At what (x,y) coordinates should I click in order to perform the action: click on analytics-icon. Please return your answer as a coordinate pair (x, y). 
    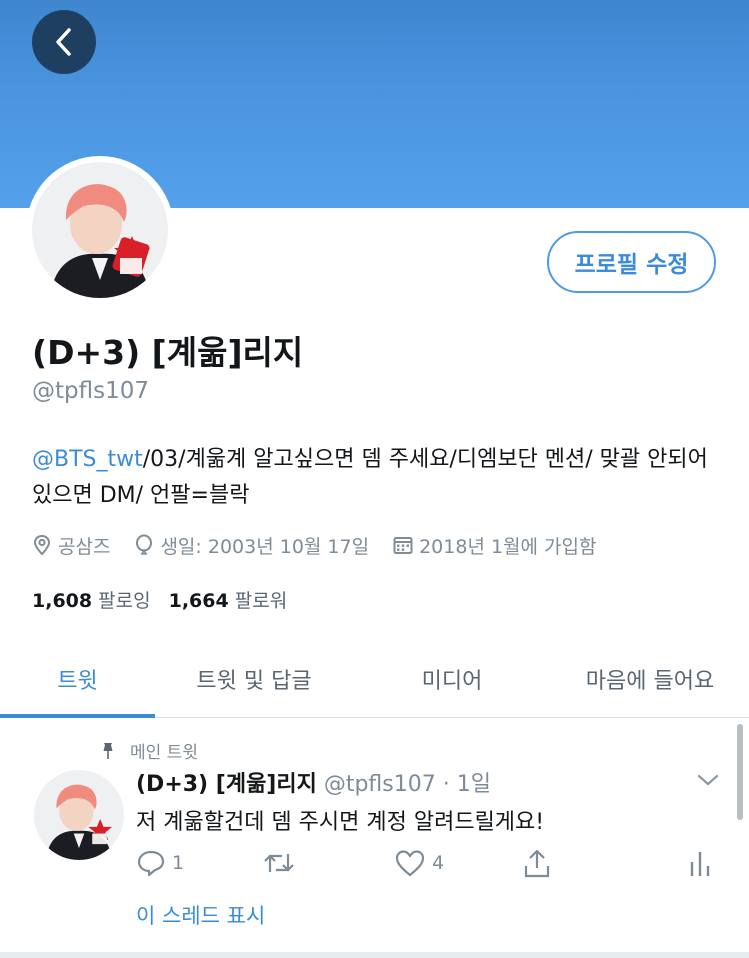
    Looking at the image, I should click on (700, 864).